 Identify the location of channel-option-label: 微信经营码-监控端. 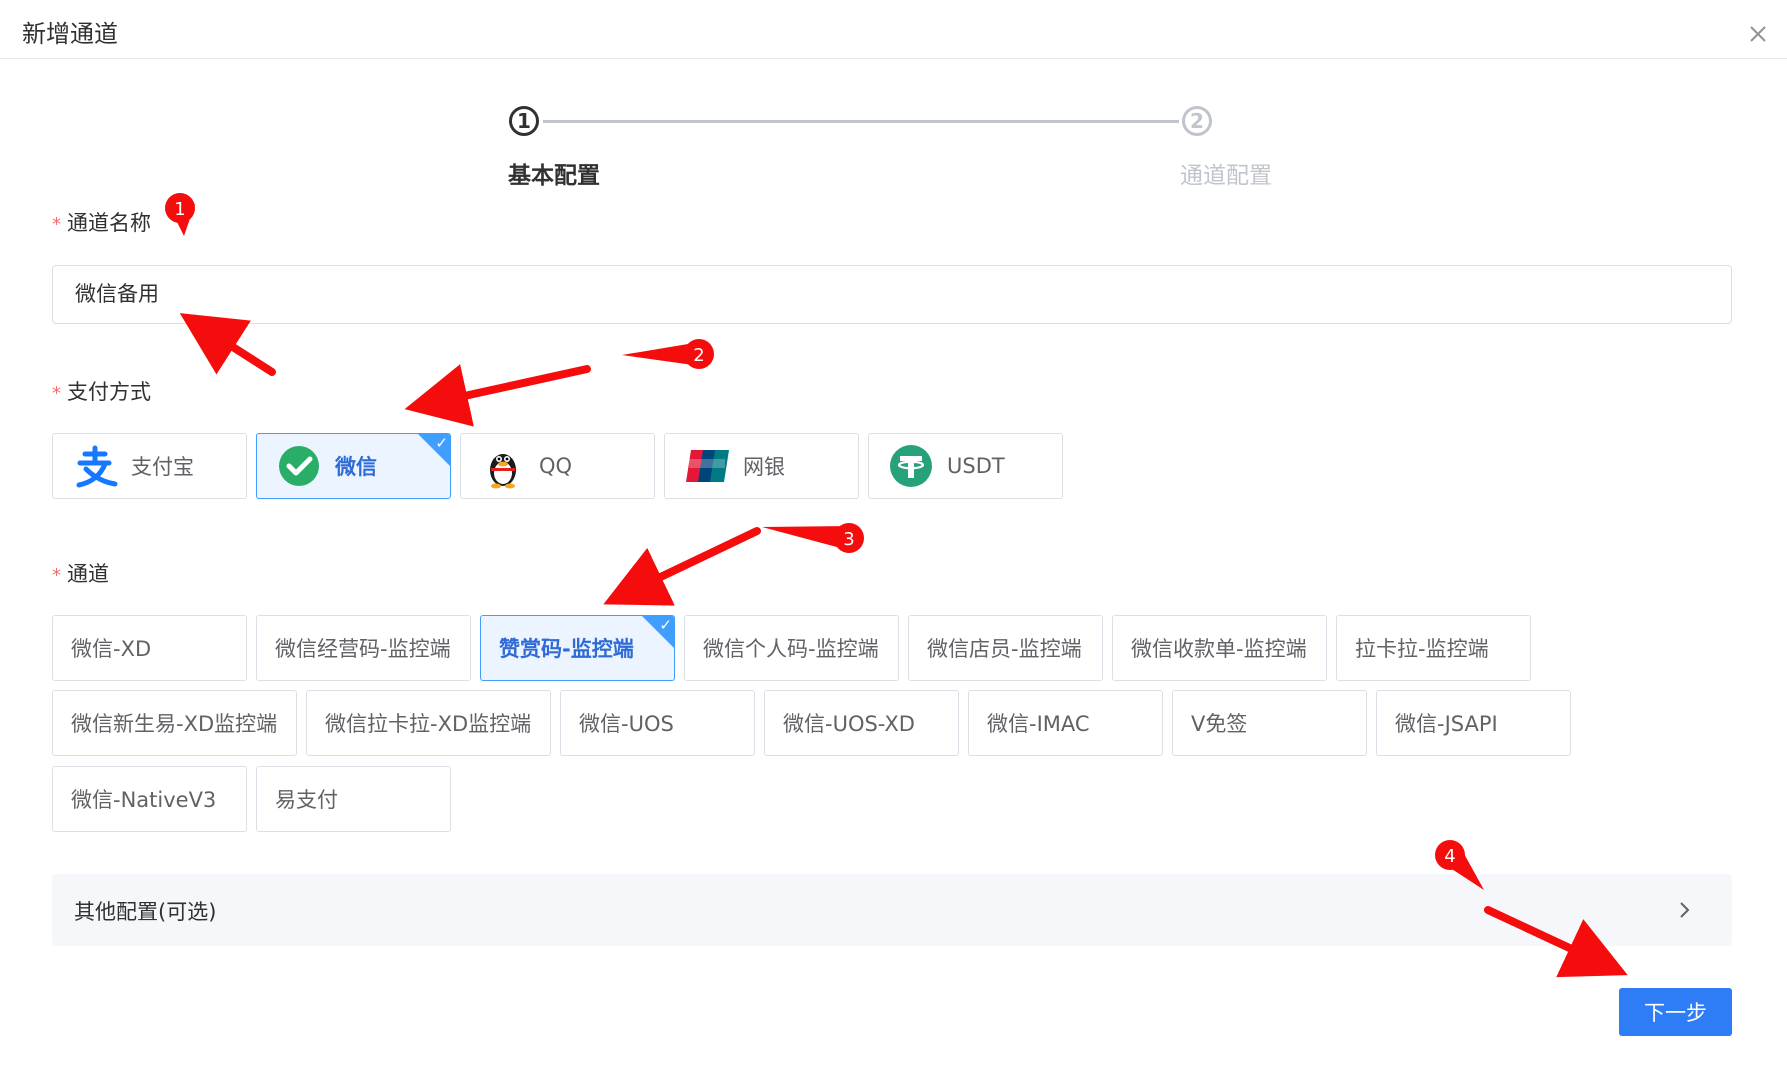
(363, 649).